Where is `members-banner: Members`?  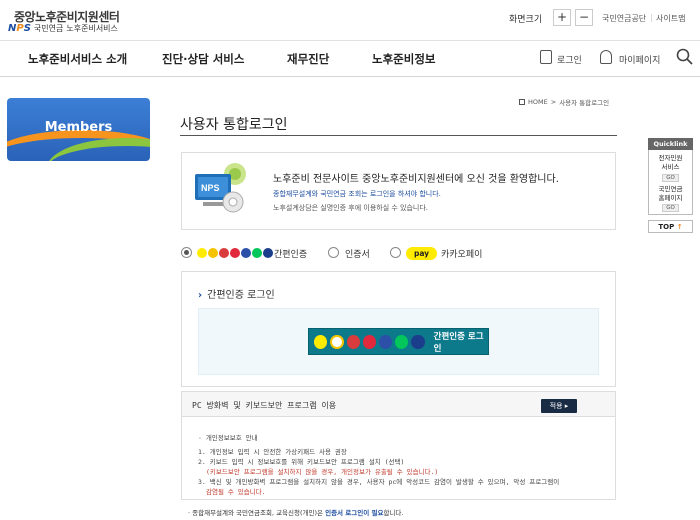 members-banner: Members is located at coordinates (78, 129).